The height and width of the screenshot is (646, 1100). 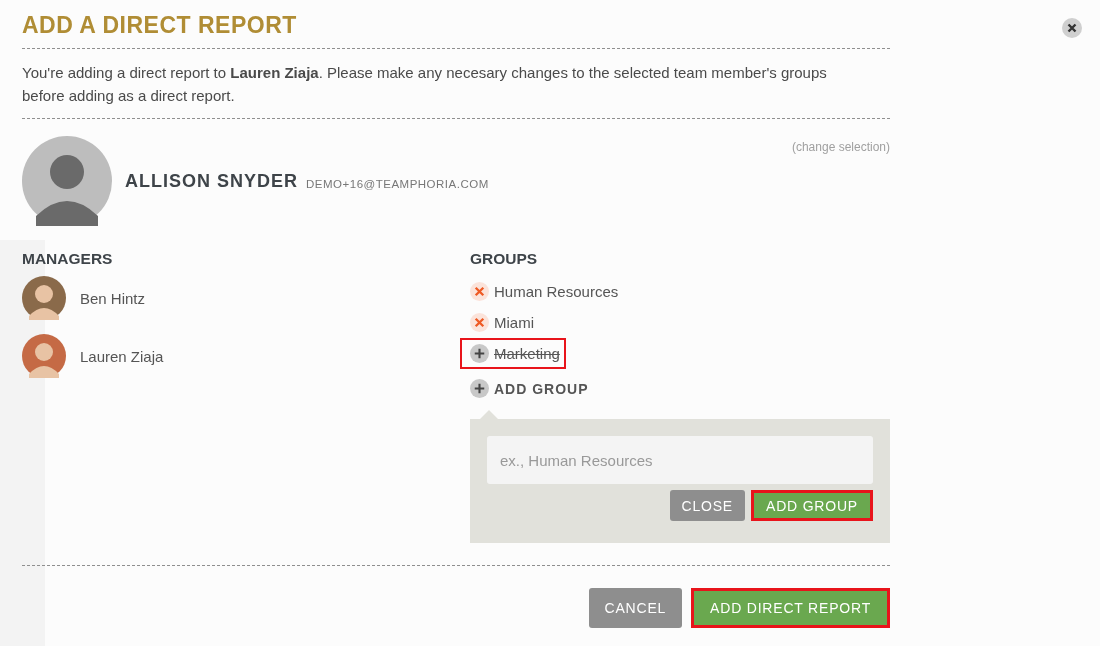 I want to click on close-icon, so click(x=1072, y=28).